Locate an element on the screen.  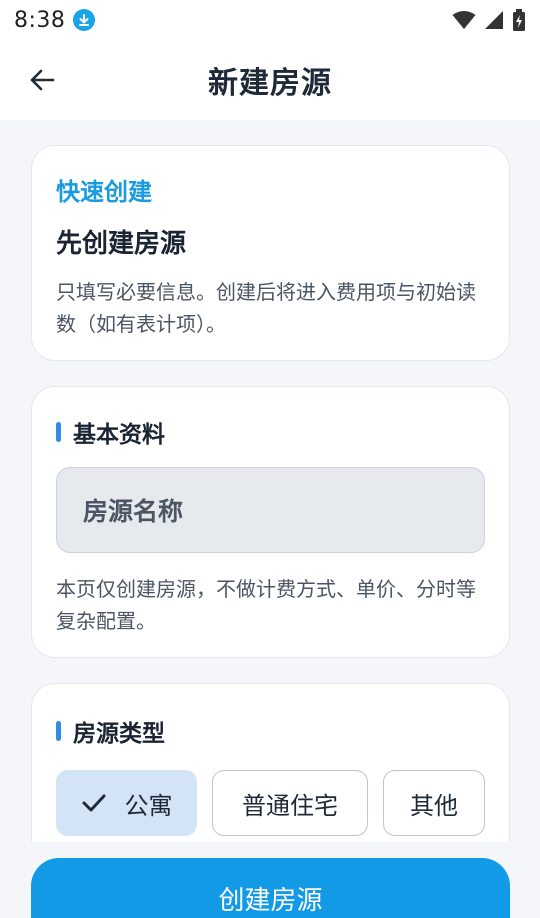
type-options: 公寓 普通住宅 其他 is located at coordinates (270, 803).